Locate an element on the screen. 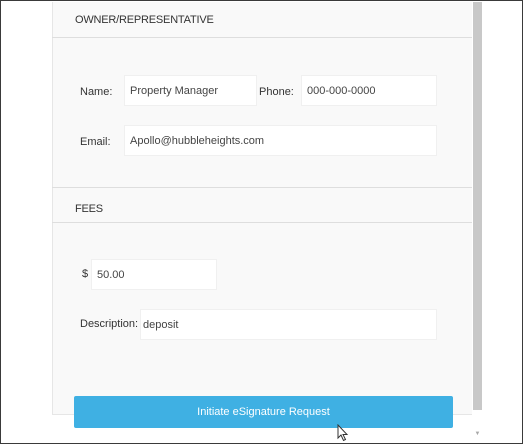 Image resolution: width=523 pixels, height=444 pixels. description-label: Description: is located at coordinates (109, 324).